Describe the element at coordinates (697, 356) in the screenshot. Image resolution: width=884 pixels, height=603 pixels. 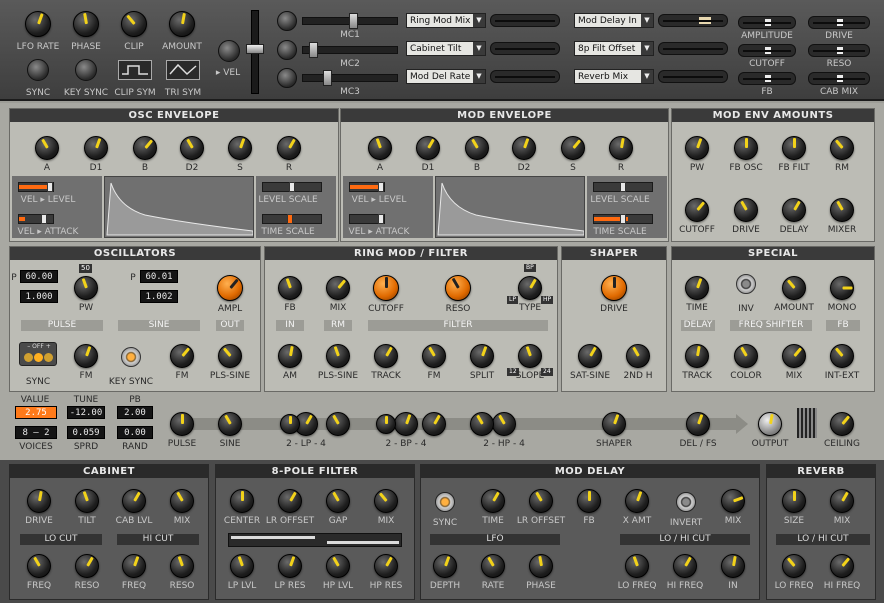
I see `special-track-knob` at that location.